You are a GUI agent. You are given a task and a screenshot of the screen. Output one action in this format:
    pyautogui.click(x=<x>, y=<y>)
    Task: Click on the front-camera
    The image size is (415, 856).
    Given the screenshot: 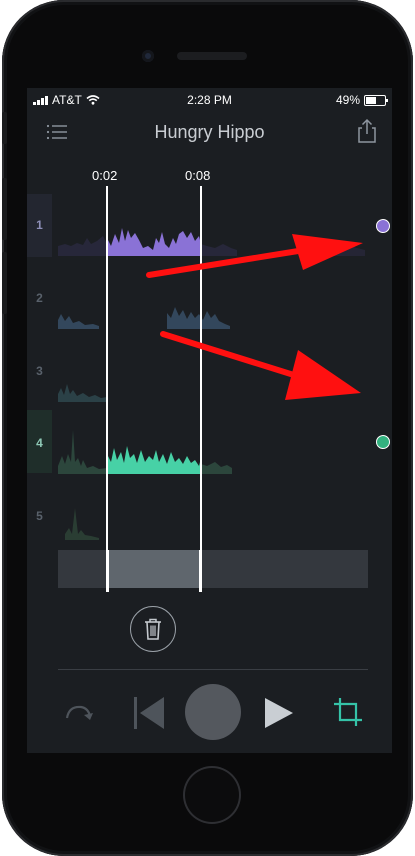 What is the action you would take?
    pyautogui.click(x=148, y=56)
    